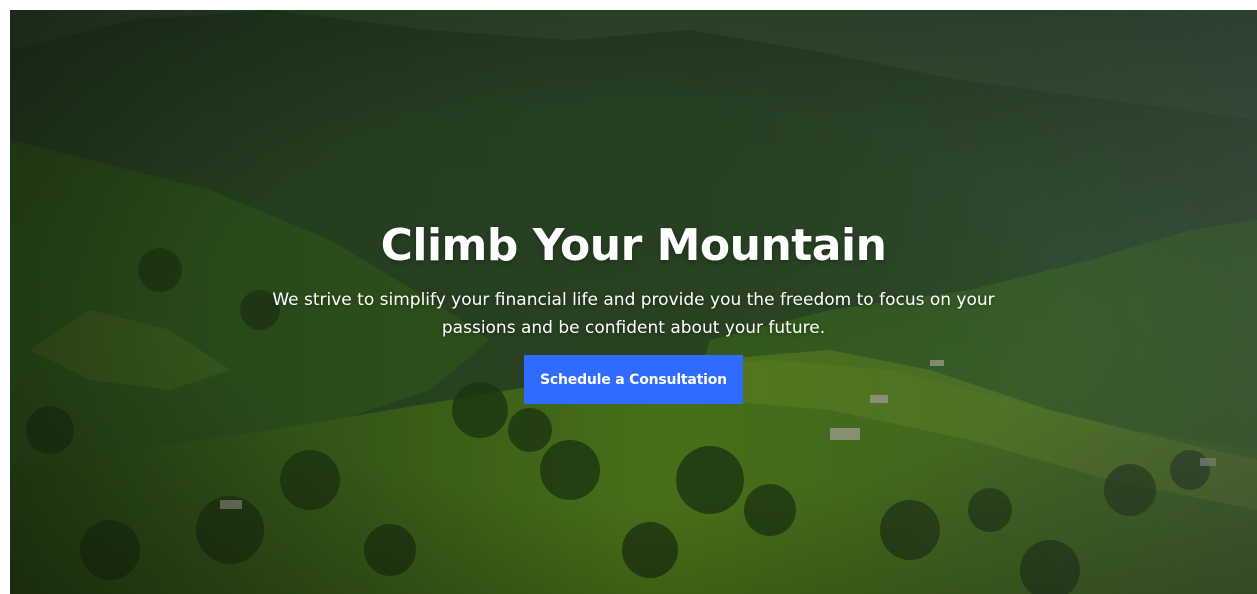  Describe the element at coordinates (633, 379) in the screenshot. I see `schedule-consultation-button: Schedule a Consultation` at that location.